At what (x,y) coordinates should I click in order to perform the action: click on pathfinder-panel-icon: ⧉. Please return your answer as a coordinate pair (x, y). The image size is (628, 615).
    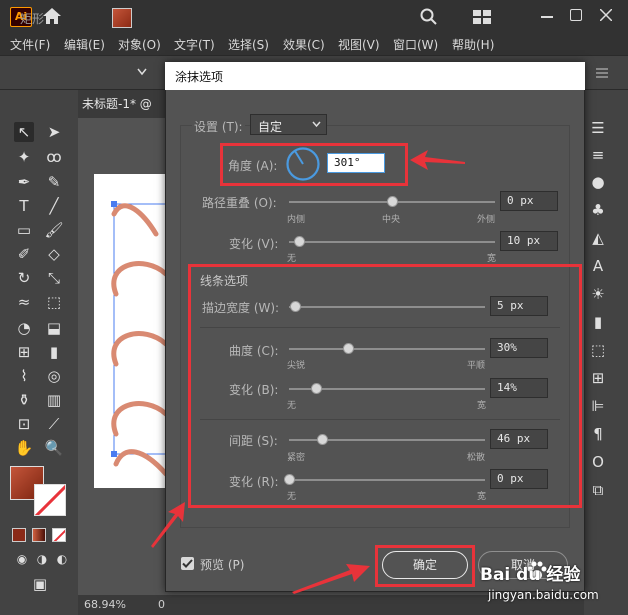
    Looking at the image, I should click on (598, 490).